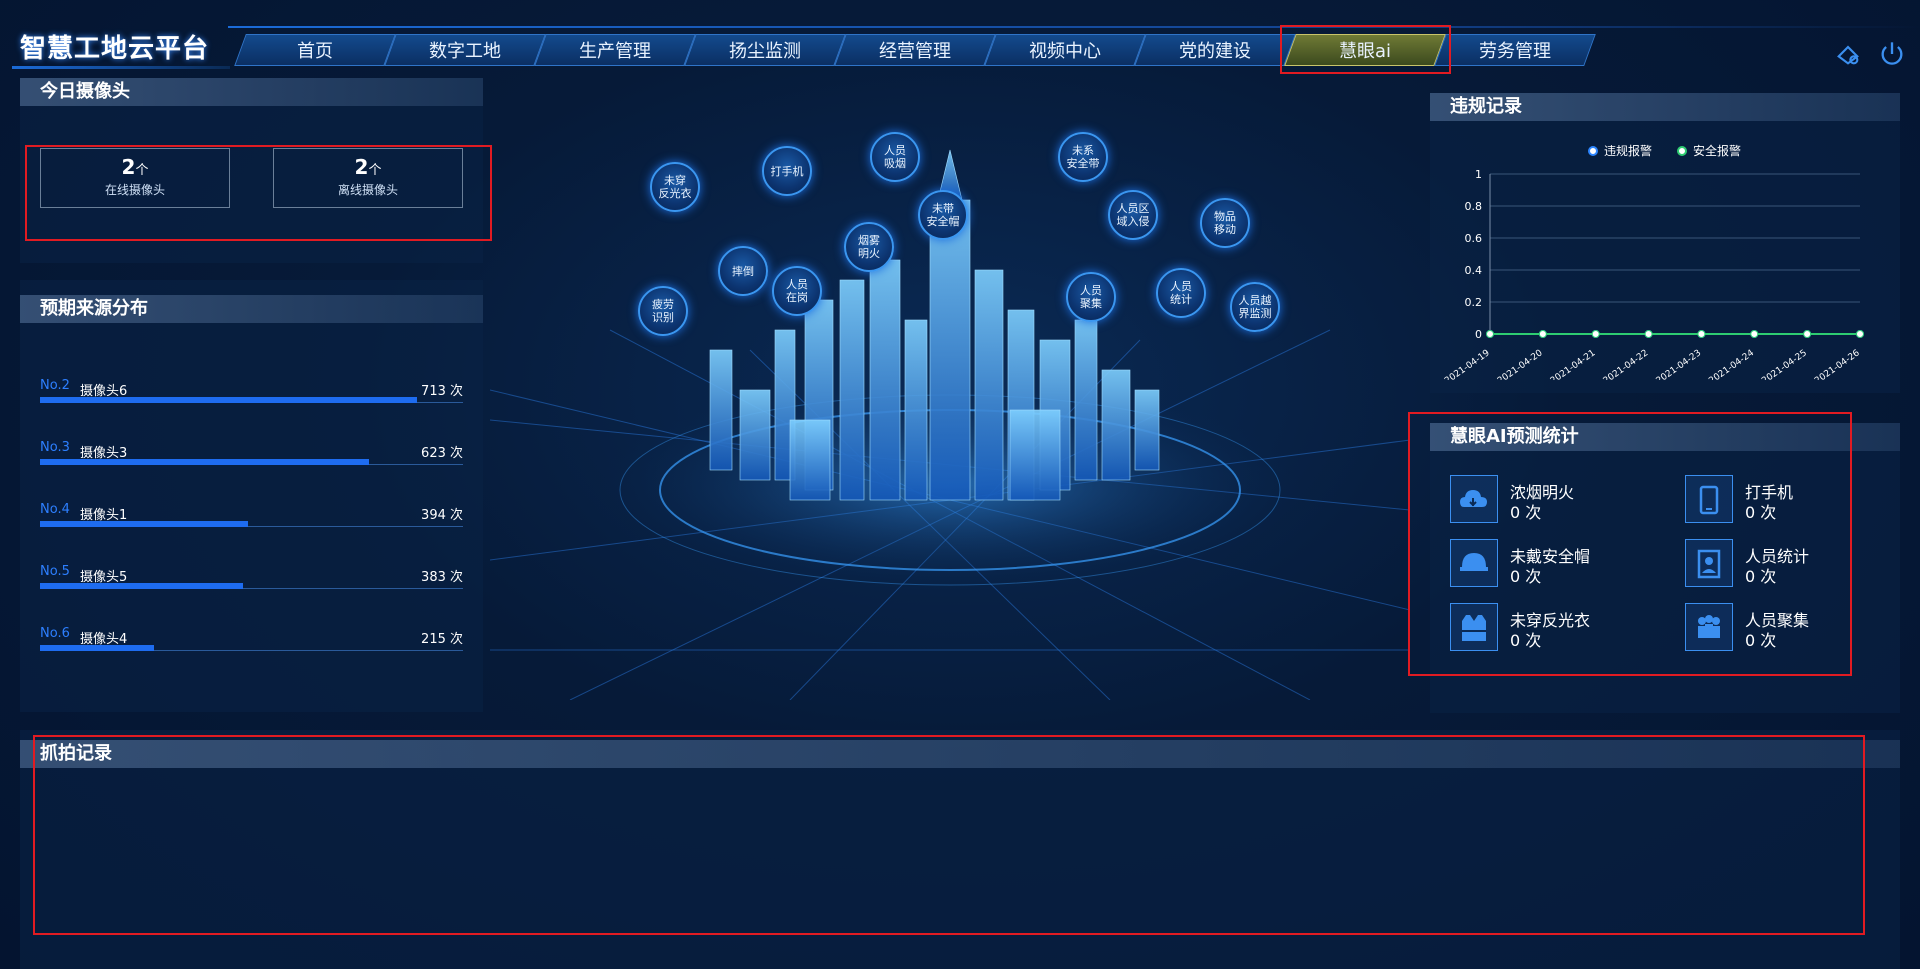 This screenshot has width=1920, height=969. I want to click on y-tick-label: 0, so click(1478, 334).